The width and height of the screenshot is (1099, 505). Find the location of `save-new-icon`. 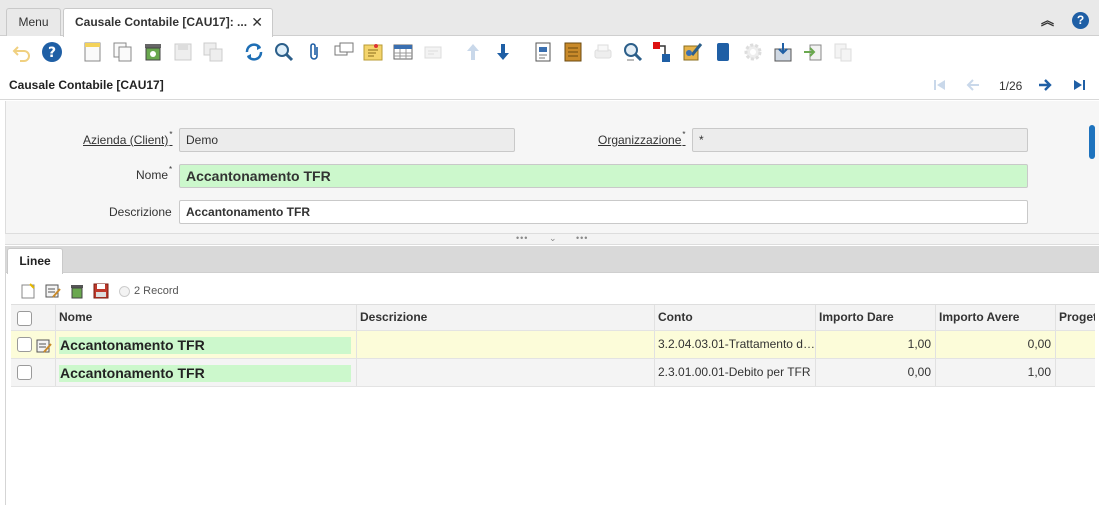

save-new-icon is located at coordinates (213, 52).